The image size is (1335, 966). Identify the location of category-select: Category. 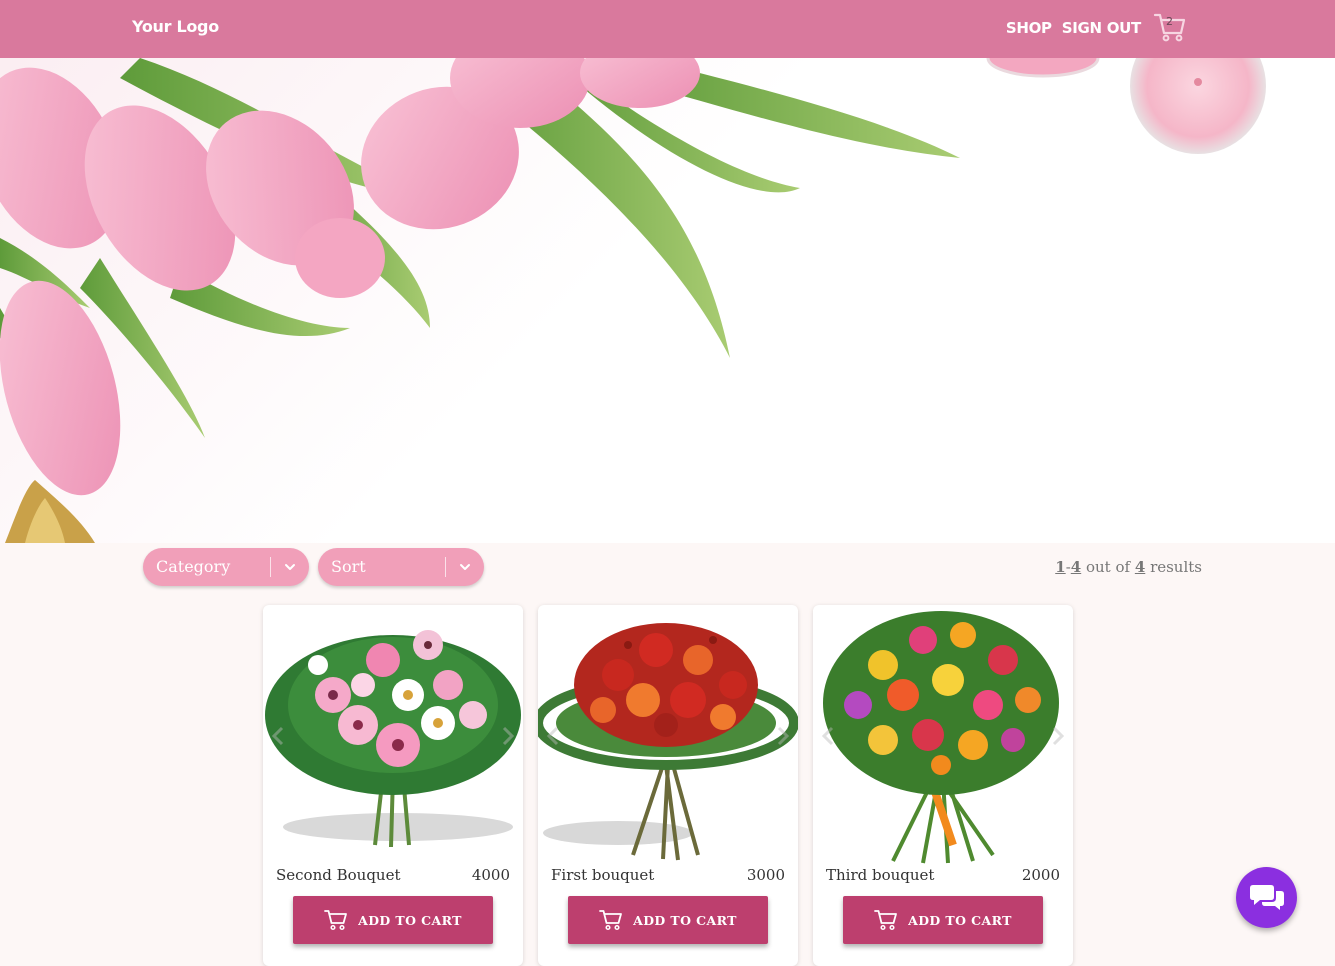
(226, 567).